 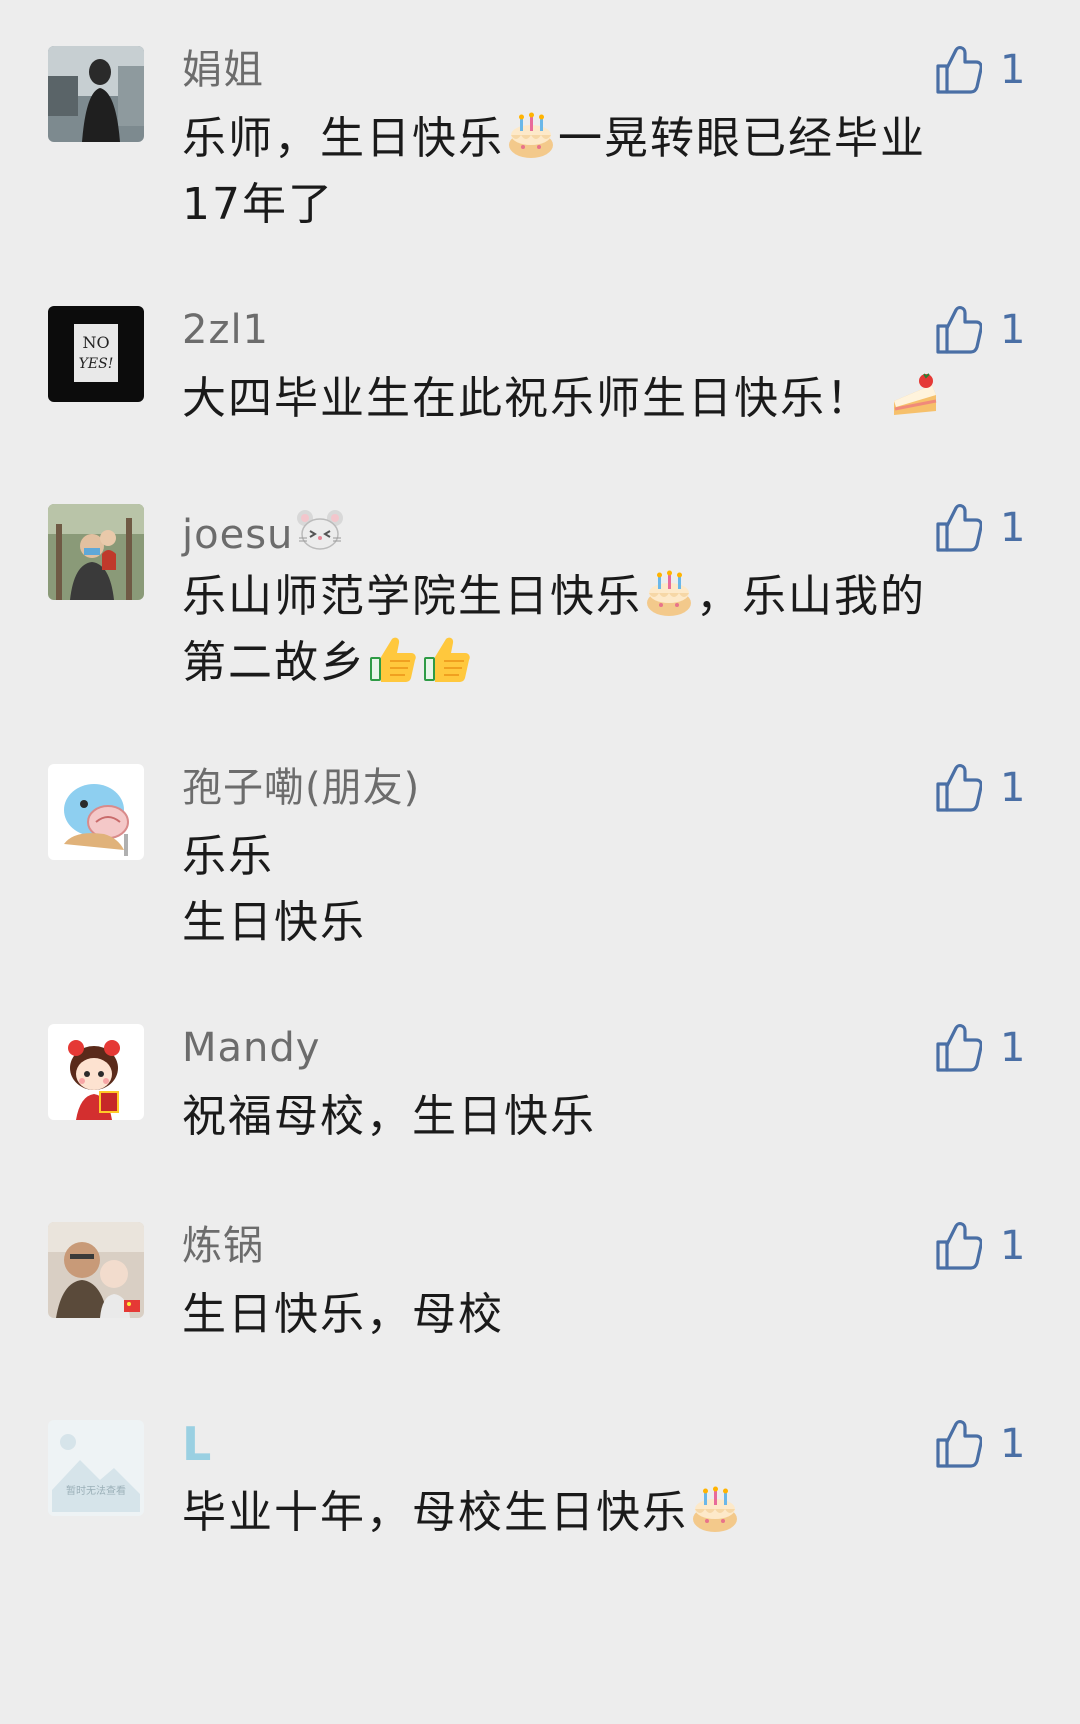 What do you see at coordinates (274, 889) in the screenshot?
I see `comment-text: 乐乐 生日快乐` at bounding box center [274, 889].